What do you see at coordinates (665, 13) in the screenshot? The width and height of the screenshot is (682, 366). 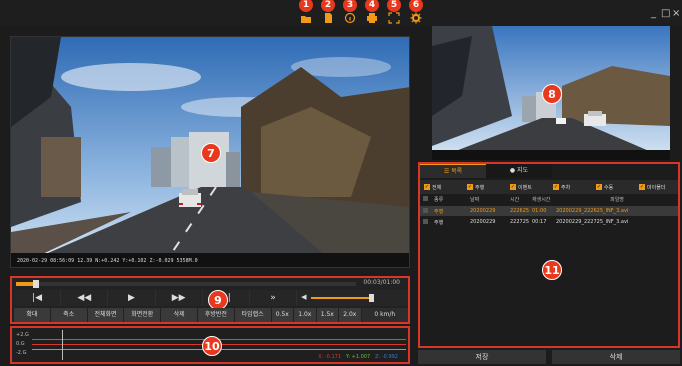 I see `maximize-button: □` at bounding box center [665, 13].